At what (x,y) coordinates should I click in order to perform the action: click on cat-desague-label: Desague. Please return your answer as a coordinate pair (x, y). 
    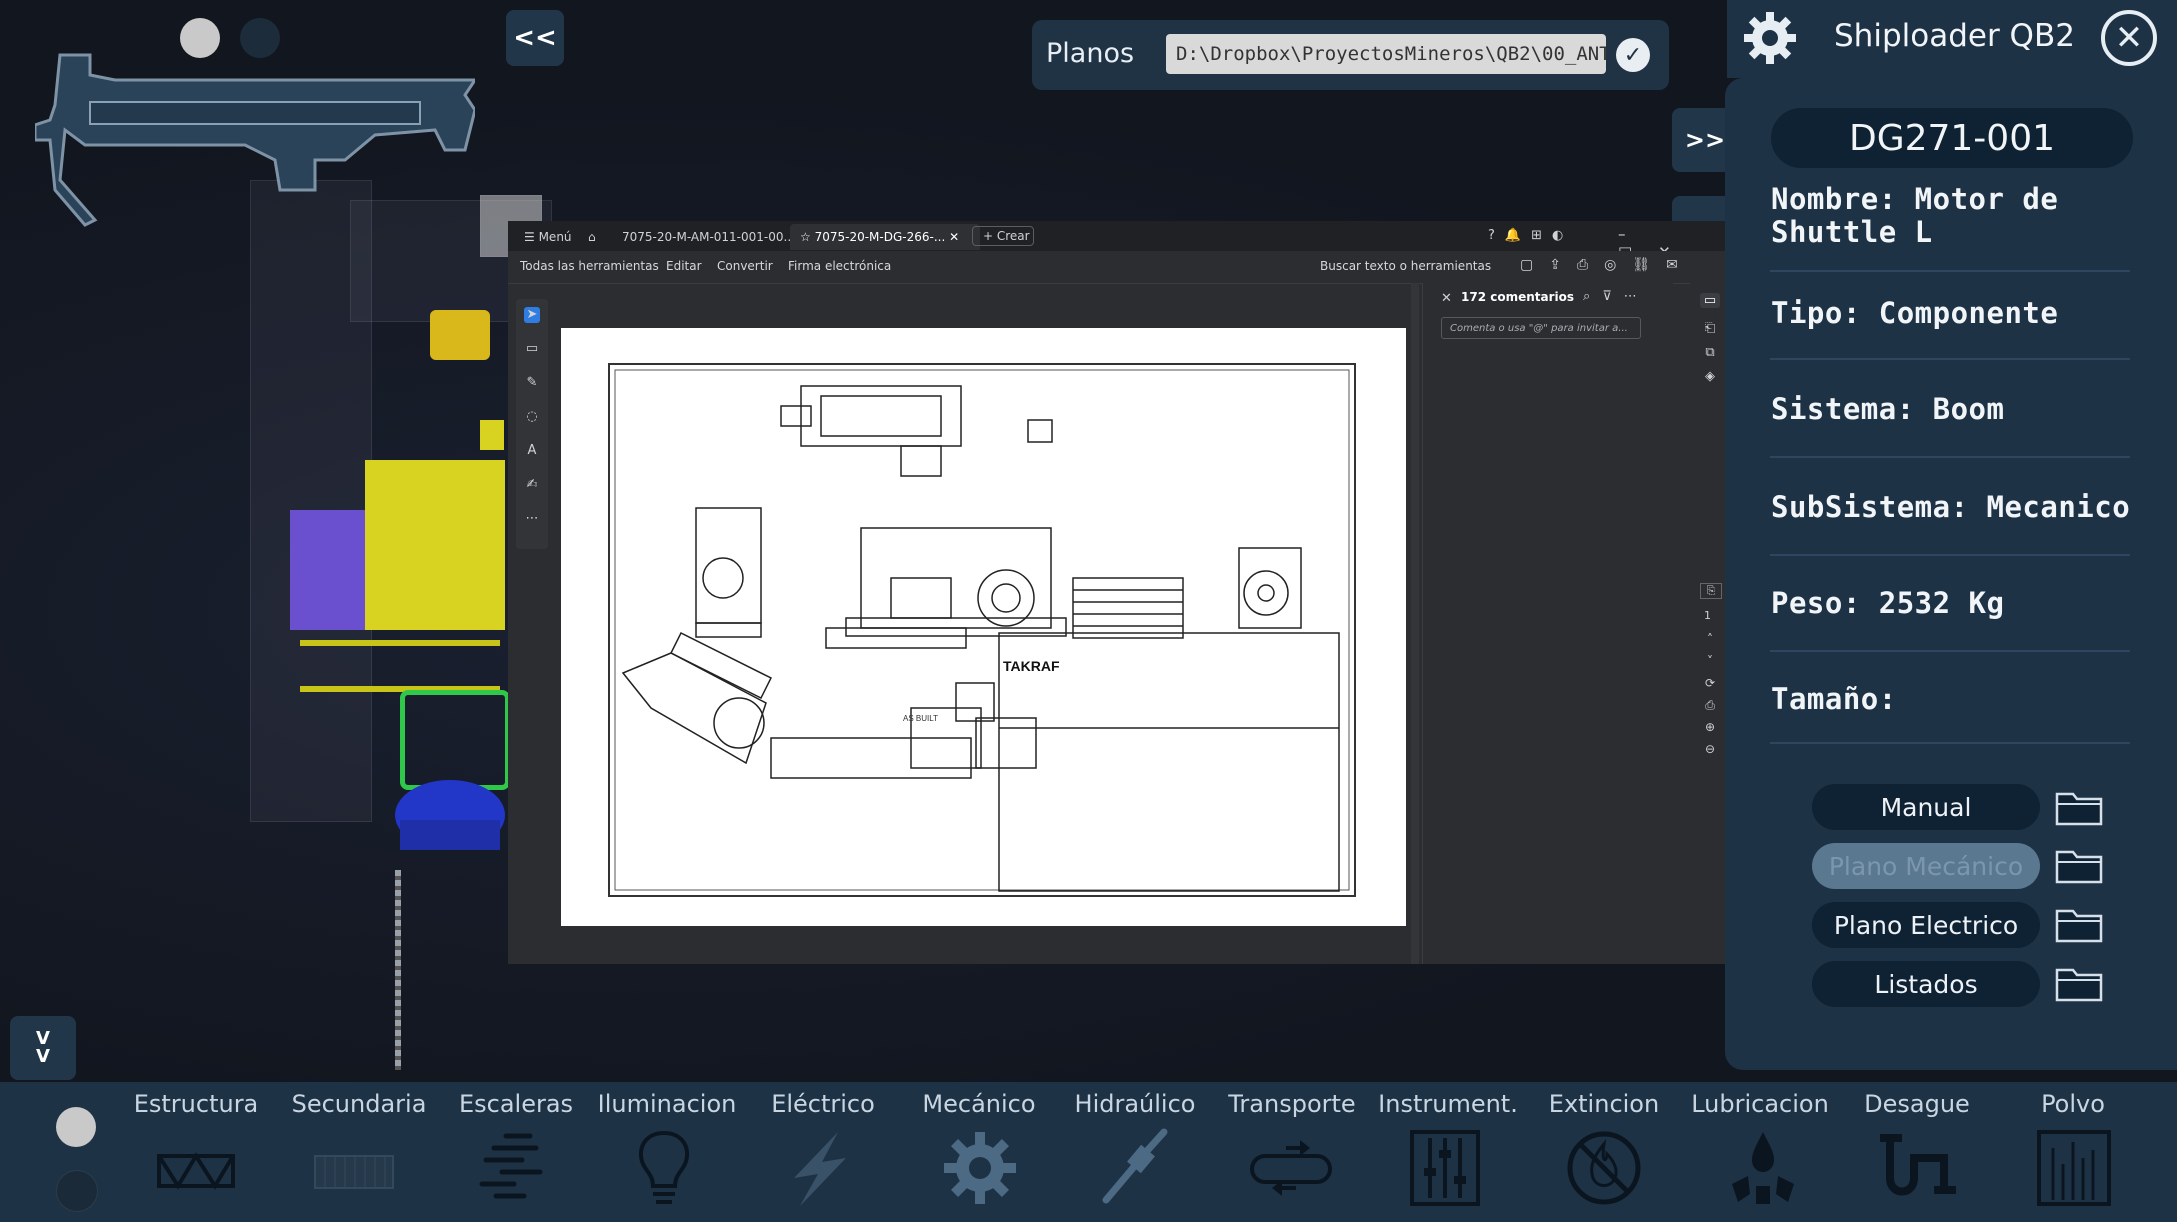
    Looking at the image, I should click on (1917, 1104).